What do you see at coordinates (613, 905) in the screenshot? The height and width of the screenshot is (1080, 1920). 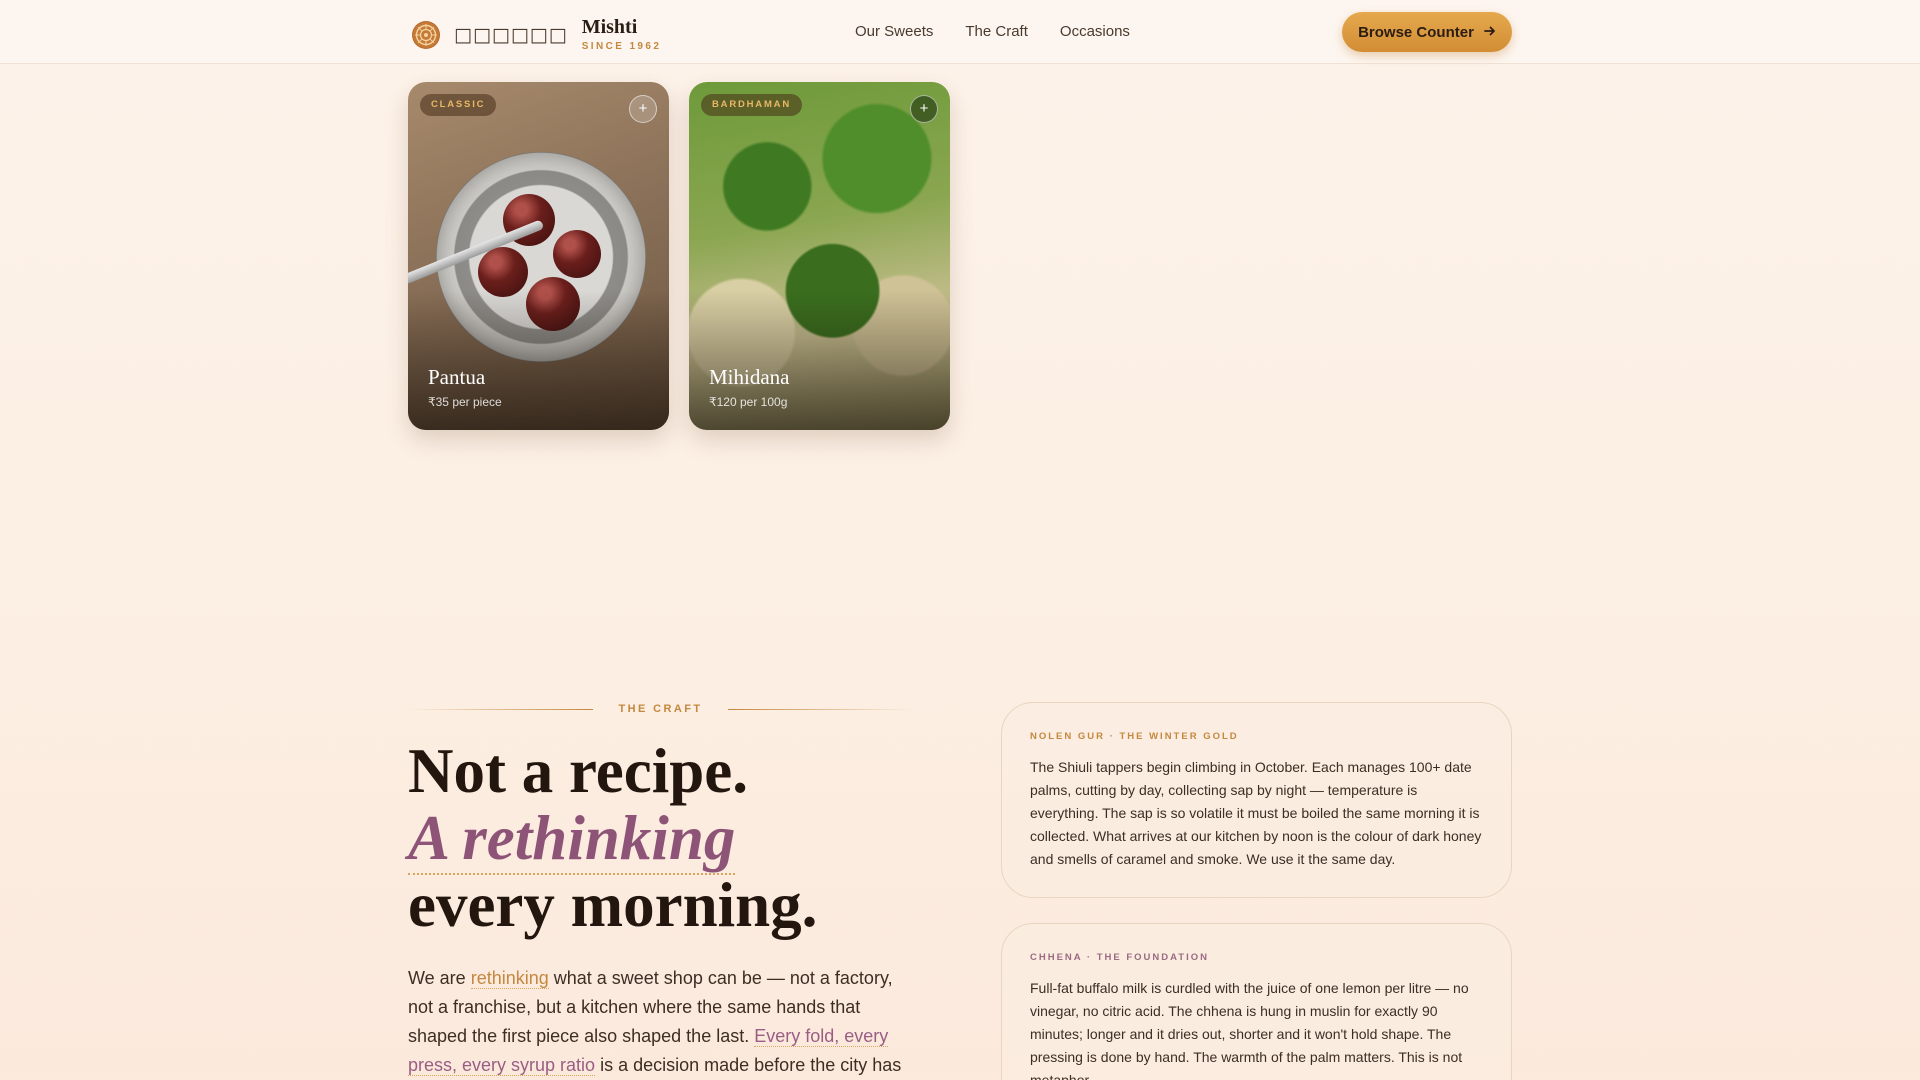 I see `headline-line-3: every morning.` at bounding box center [613, 905].